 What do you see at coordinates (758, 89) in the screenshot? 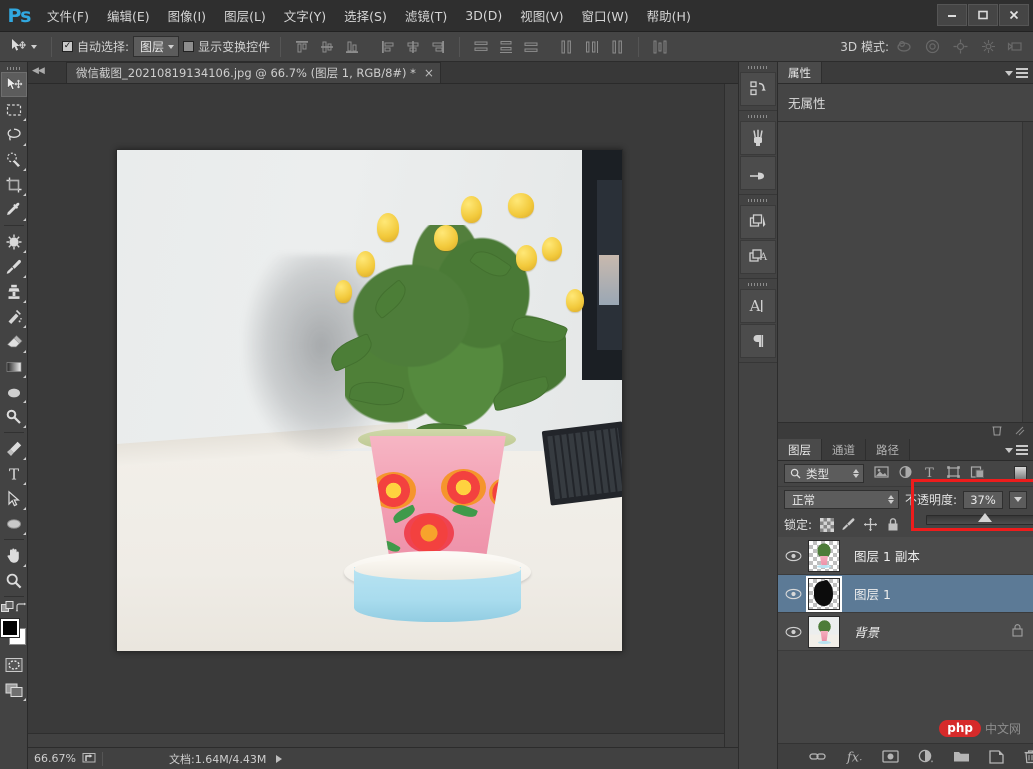
I see `history-icon` at bounding box center [758, 89].